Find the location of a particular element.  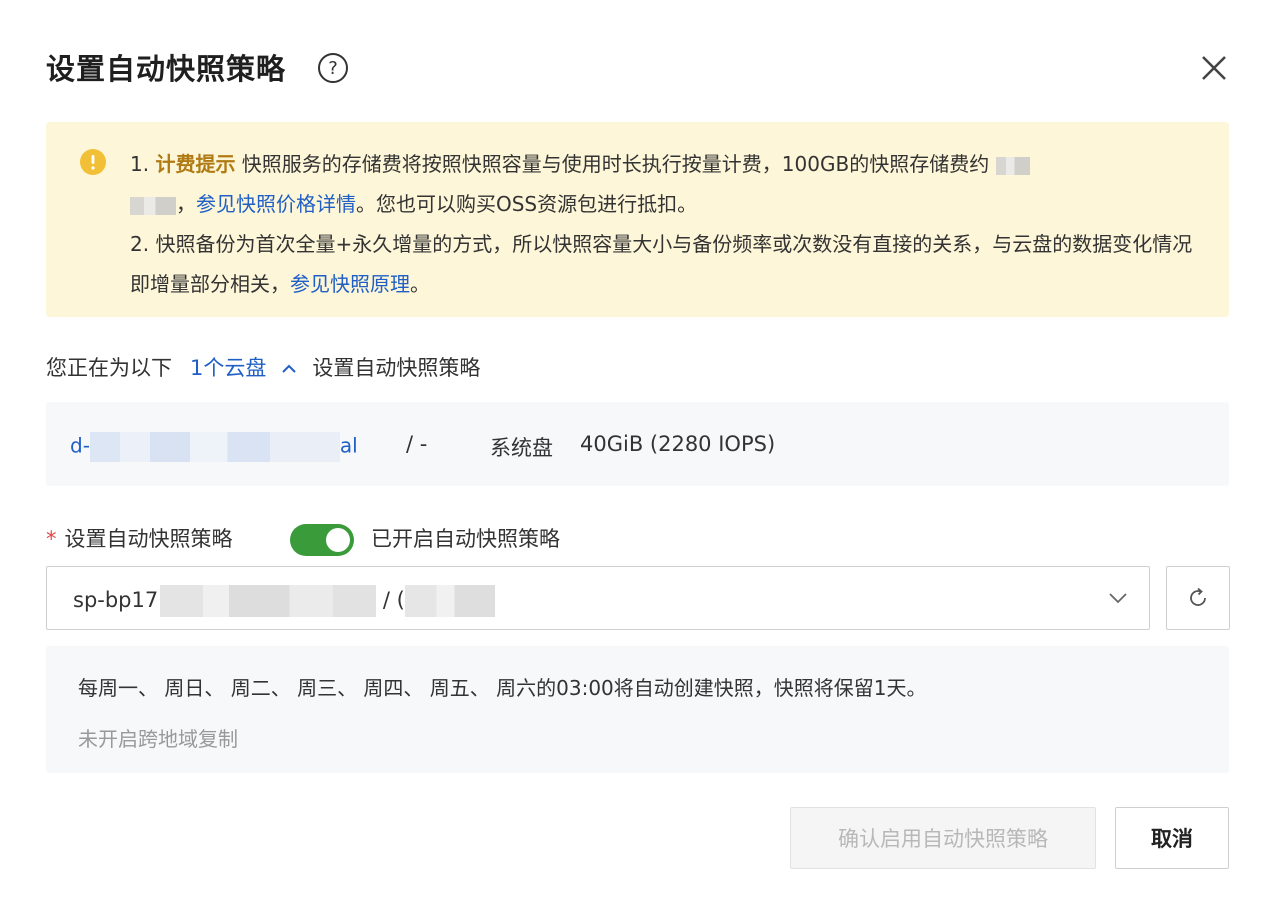

redacted-policy-id is located at coordinates (268, 601).